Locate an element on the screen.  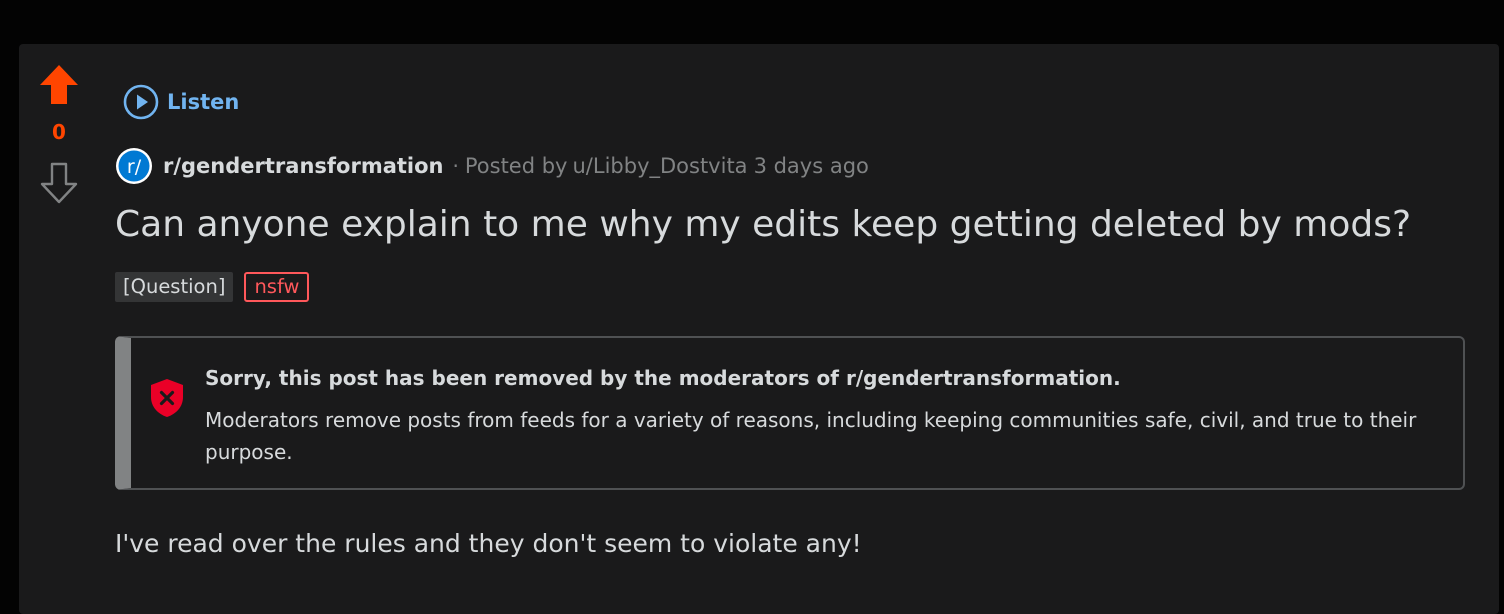
posted-by-label: Posted by is located at coordinates (516, 166).